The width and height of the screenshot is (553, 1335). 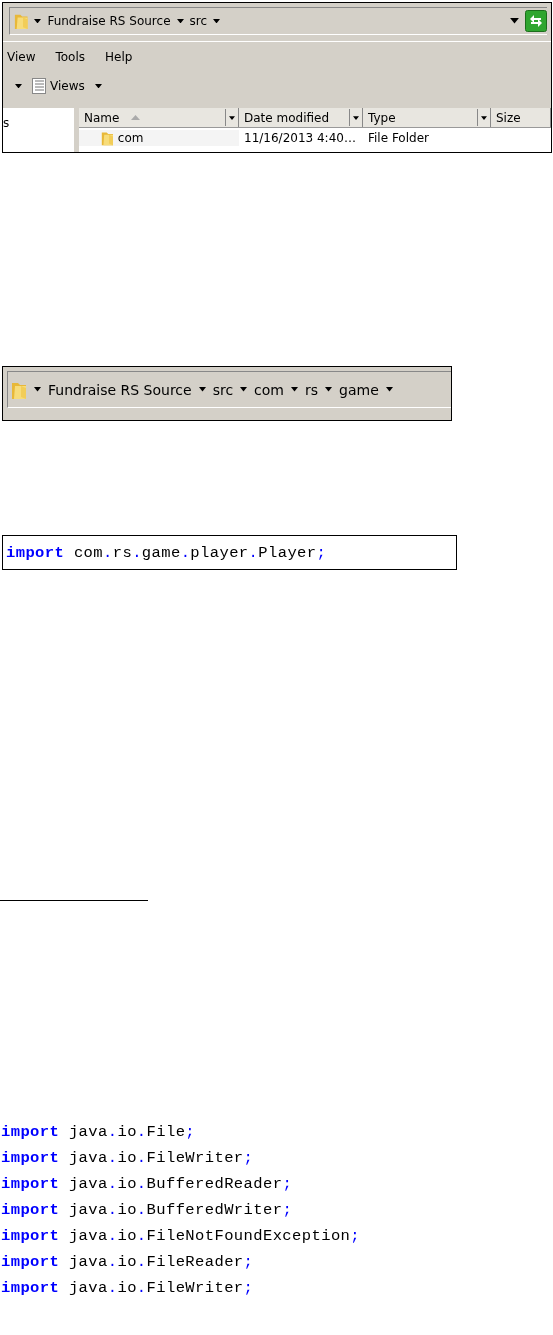 I want to click on menu-item: Help, so click(x=119, y=57).